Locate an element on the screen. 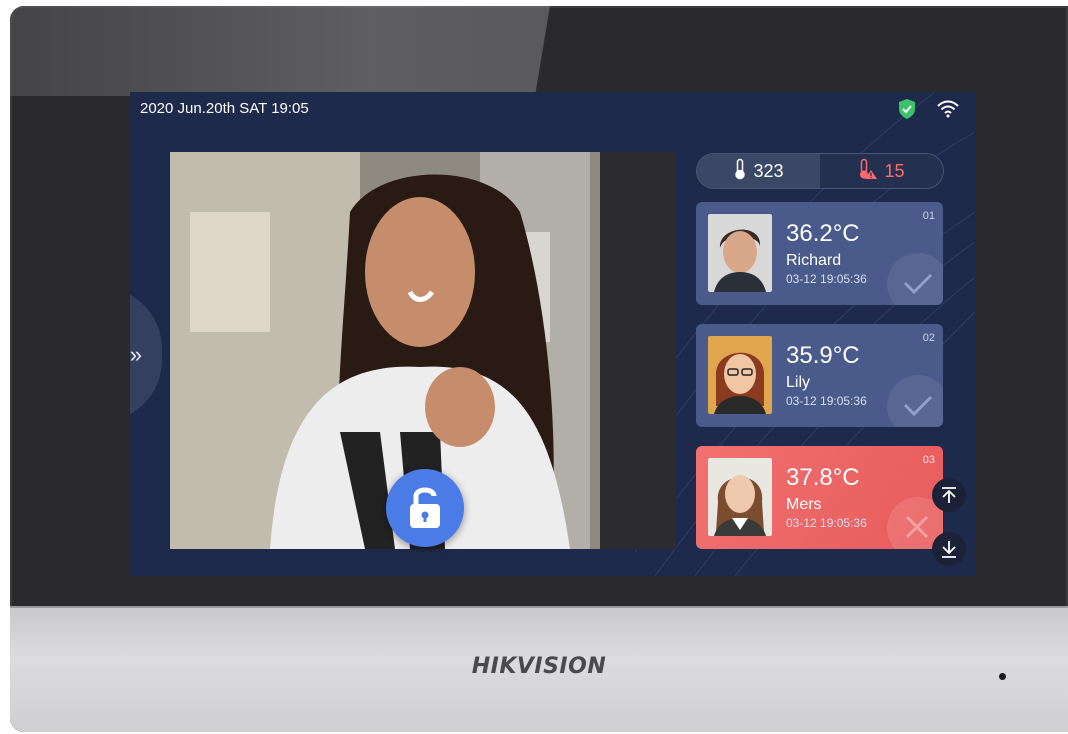 The height and width of the screenshot is (734, 1068). wifi-icon is located at coordinates (948, 111).